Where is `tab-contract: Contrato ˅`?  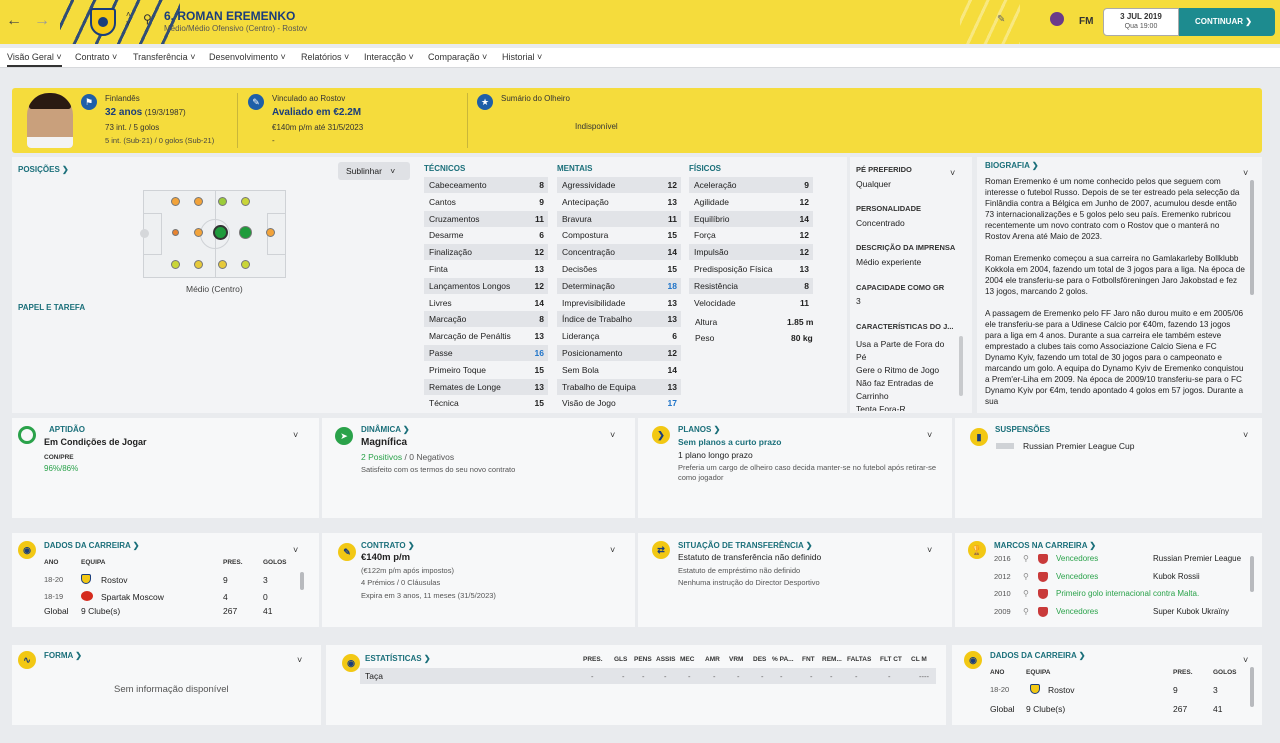
tab-contract: Contrato ˅ is located at coordinates (96, 57).